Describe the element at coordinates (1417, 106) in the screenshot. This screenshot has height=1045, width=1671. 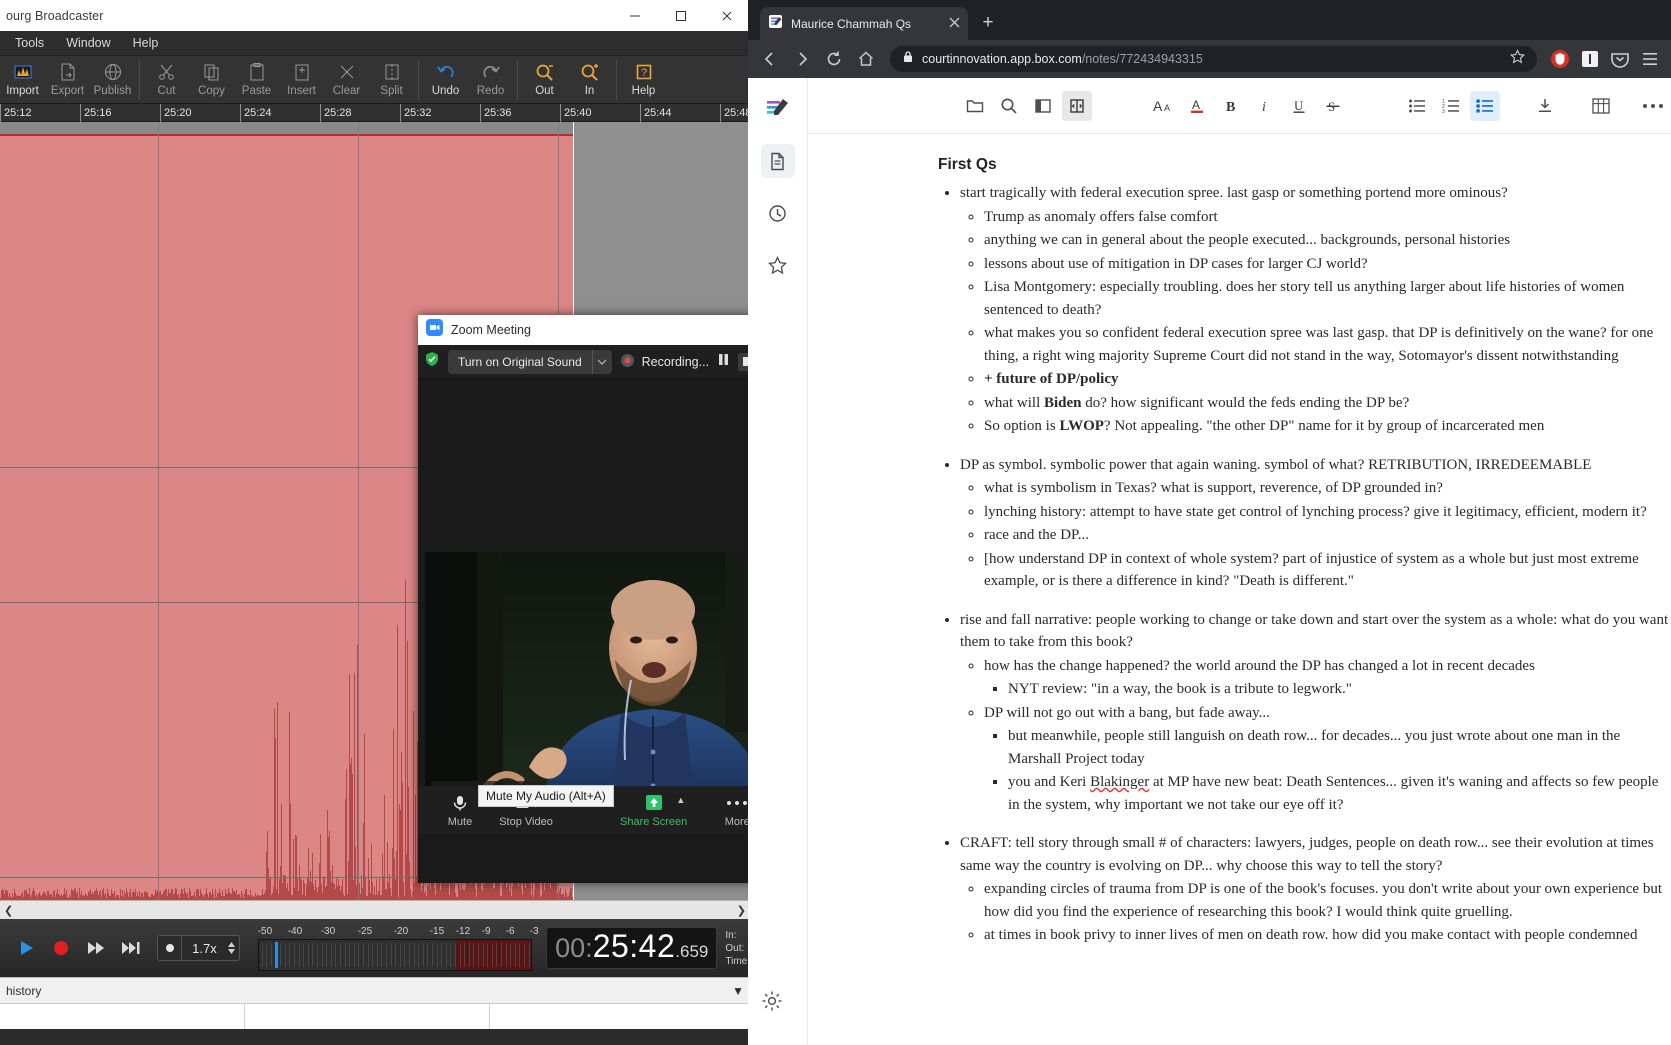
I see `bullet-list-icon` at that location.